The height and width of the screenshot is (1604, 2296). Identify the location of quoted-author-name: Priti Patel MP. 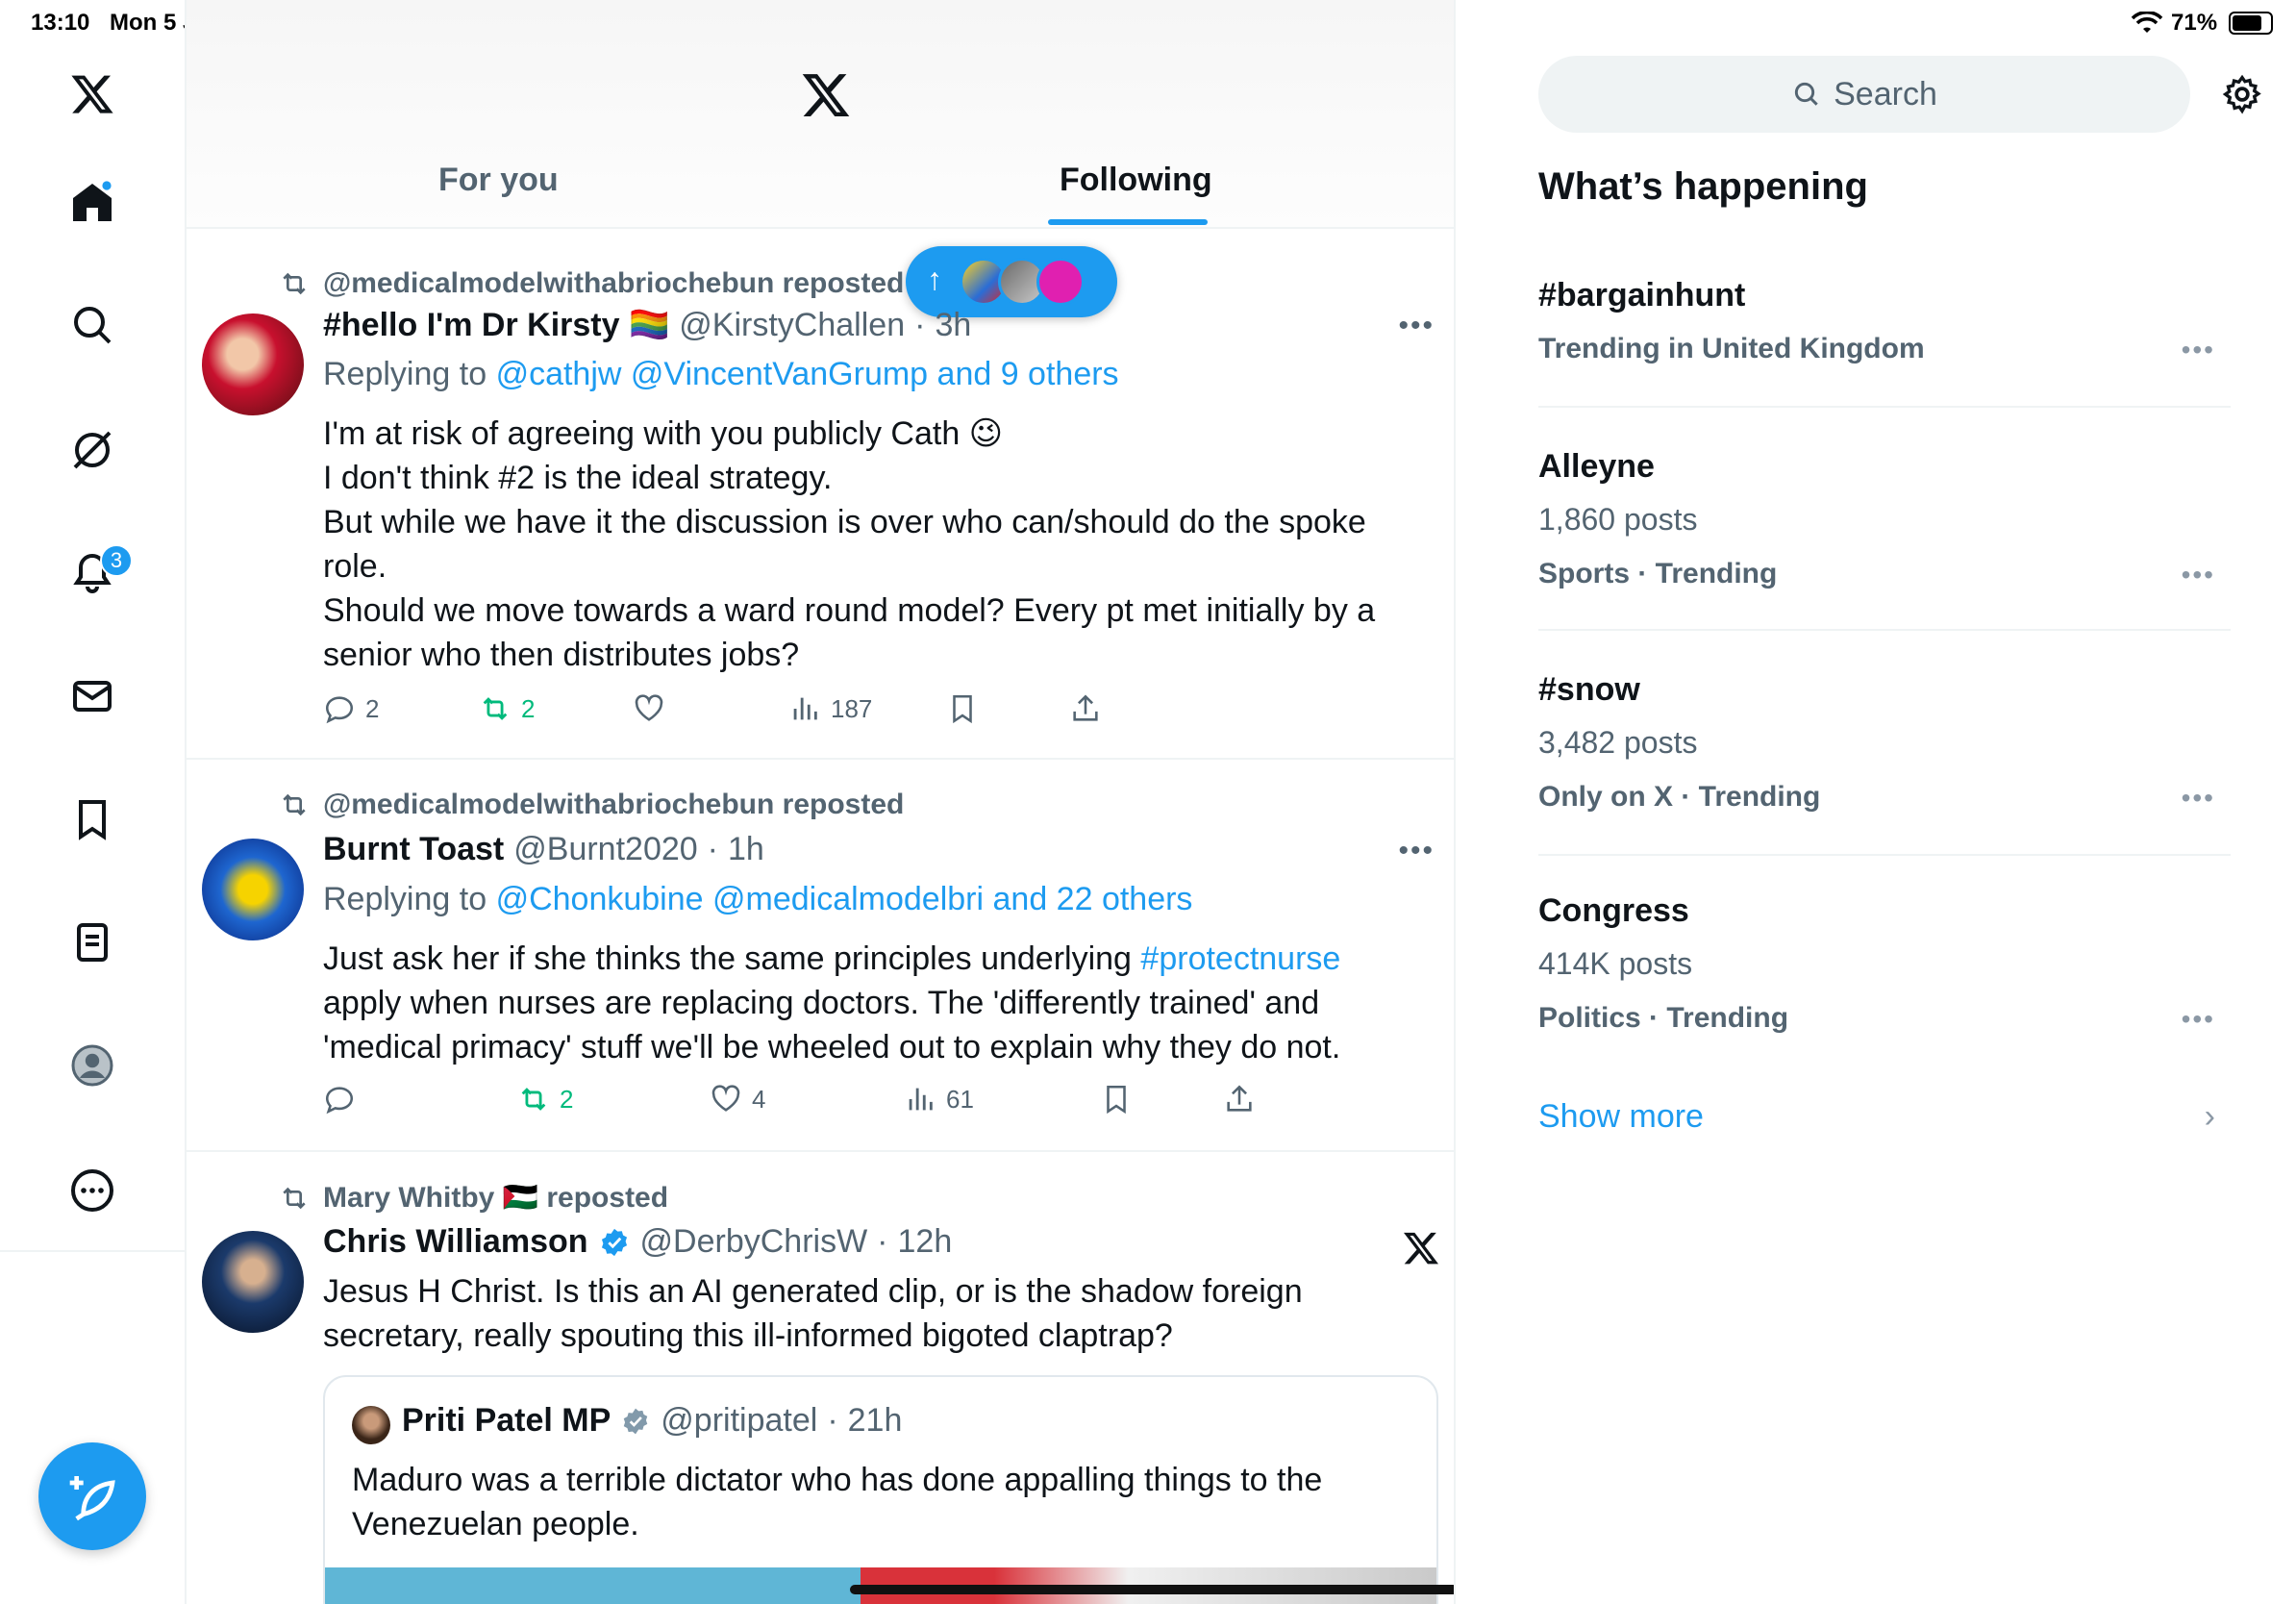
(507, 1421).